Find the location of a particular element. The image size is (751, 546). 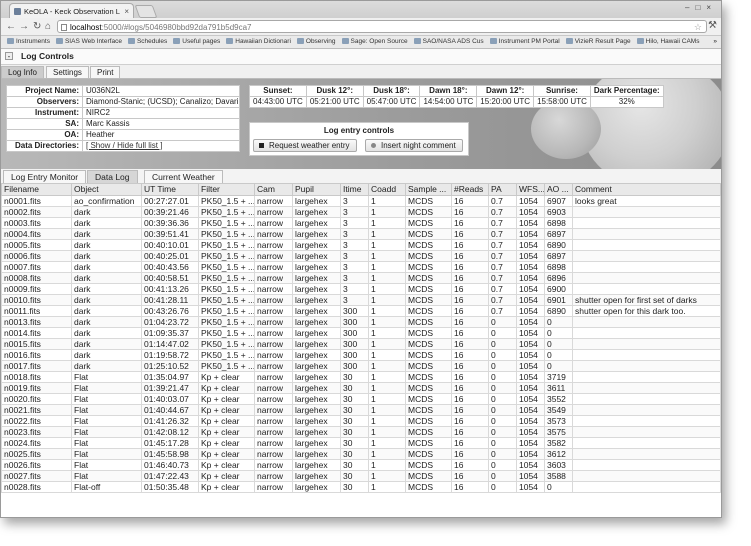

show-hide-directories-link: [ Show / Hide full list ] is located at coordinates (124, 146).